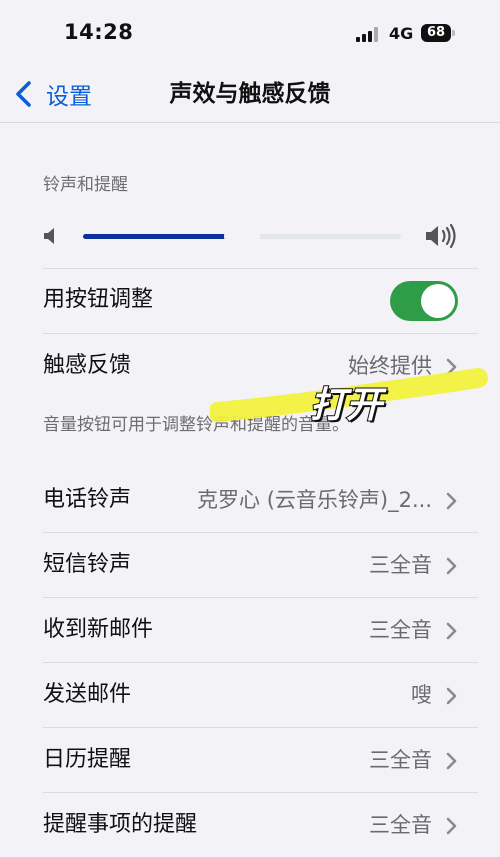 This screenshot has width=500, height=857. What do you see at coordinates (441, 236) in the screenshot?
I see `speaker-high-icon` at bounding box center [441, 236].